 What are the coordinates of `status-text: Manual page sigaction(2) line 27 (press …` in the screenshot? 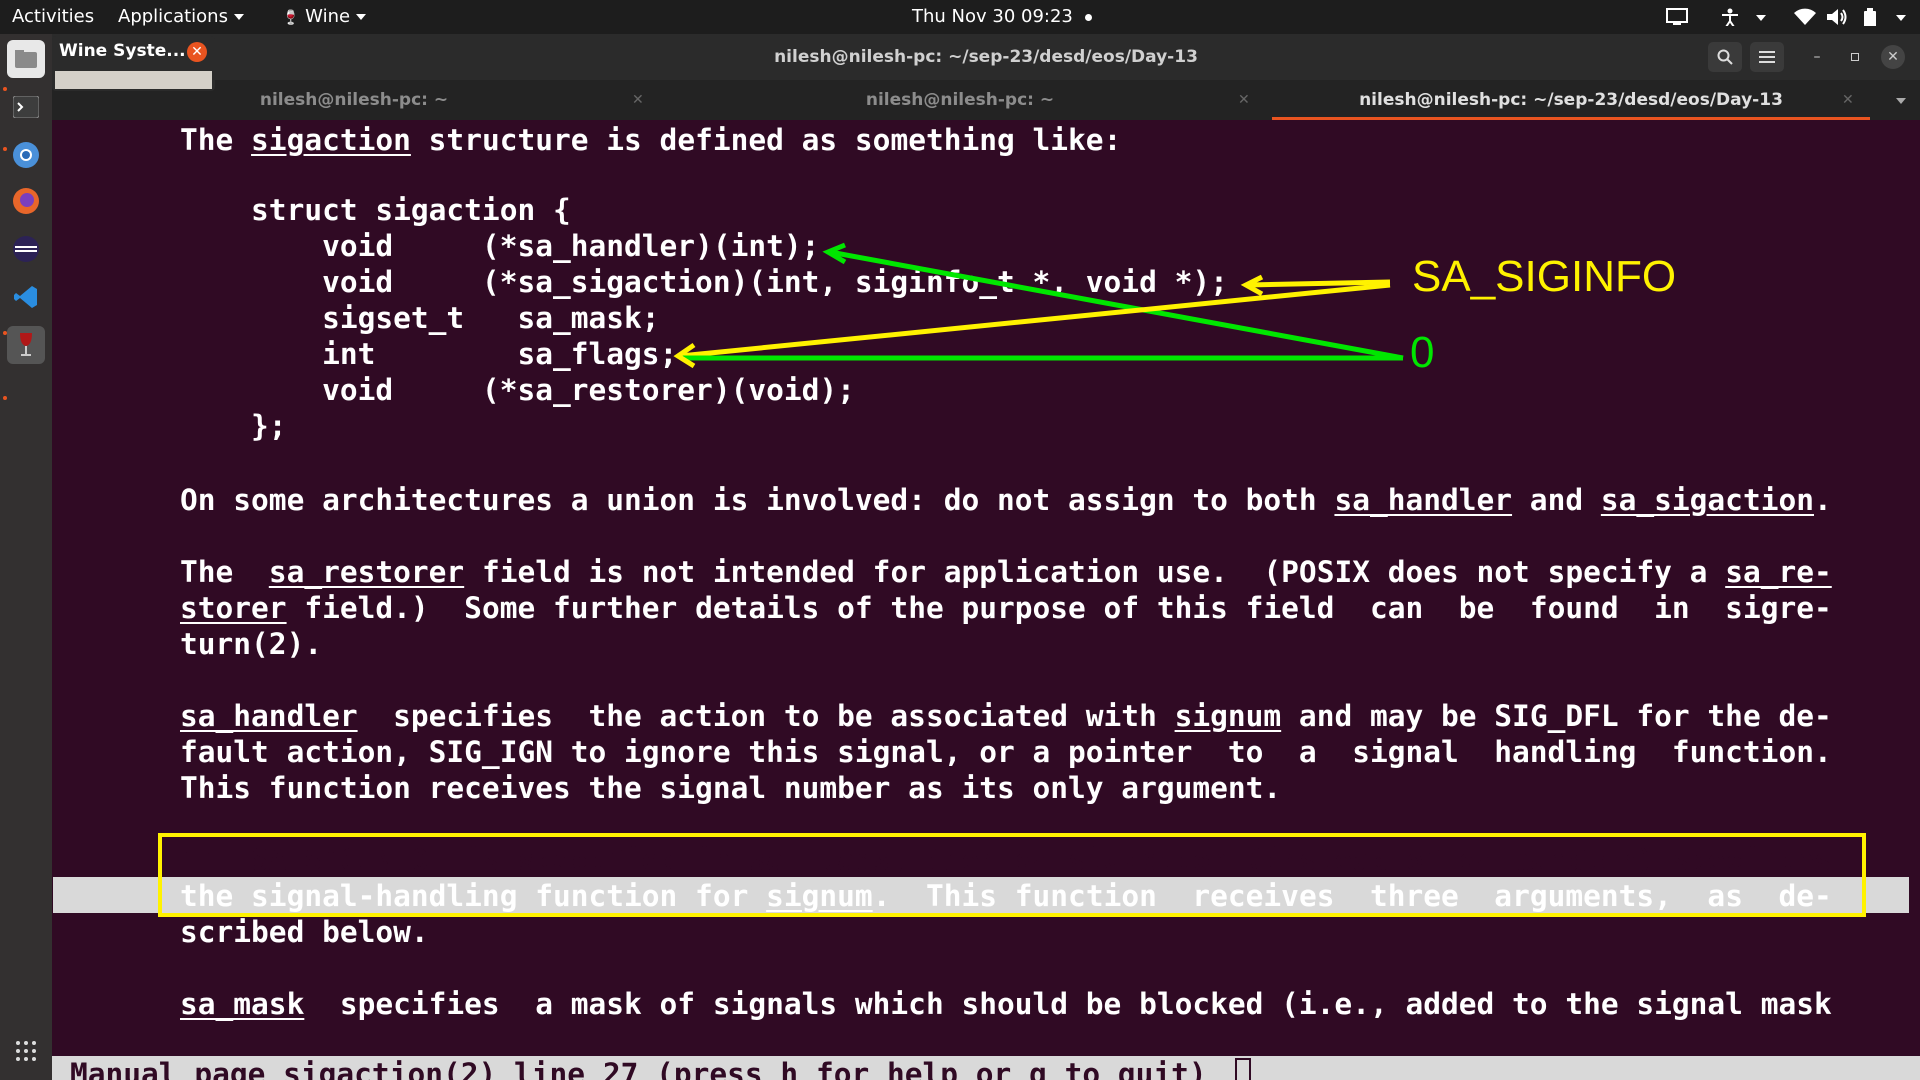 It's located at (638, 1068).